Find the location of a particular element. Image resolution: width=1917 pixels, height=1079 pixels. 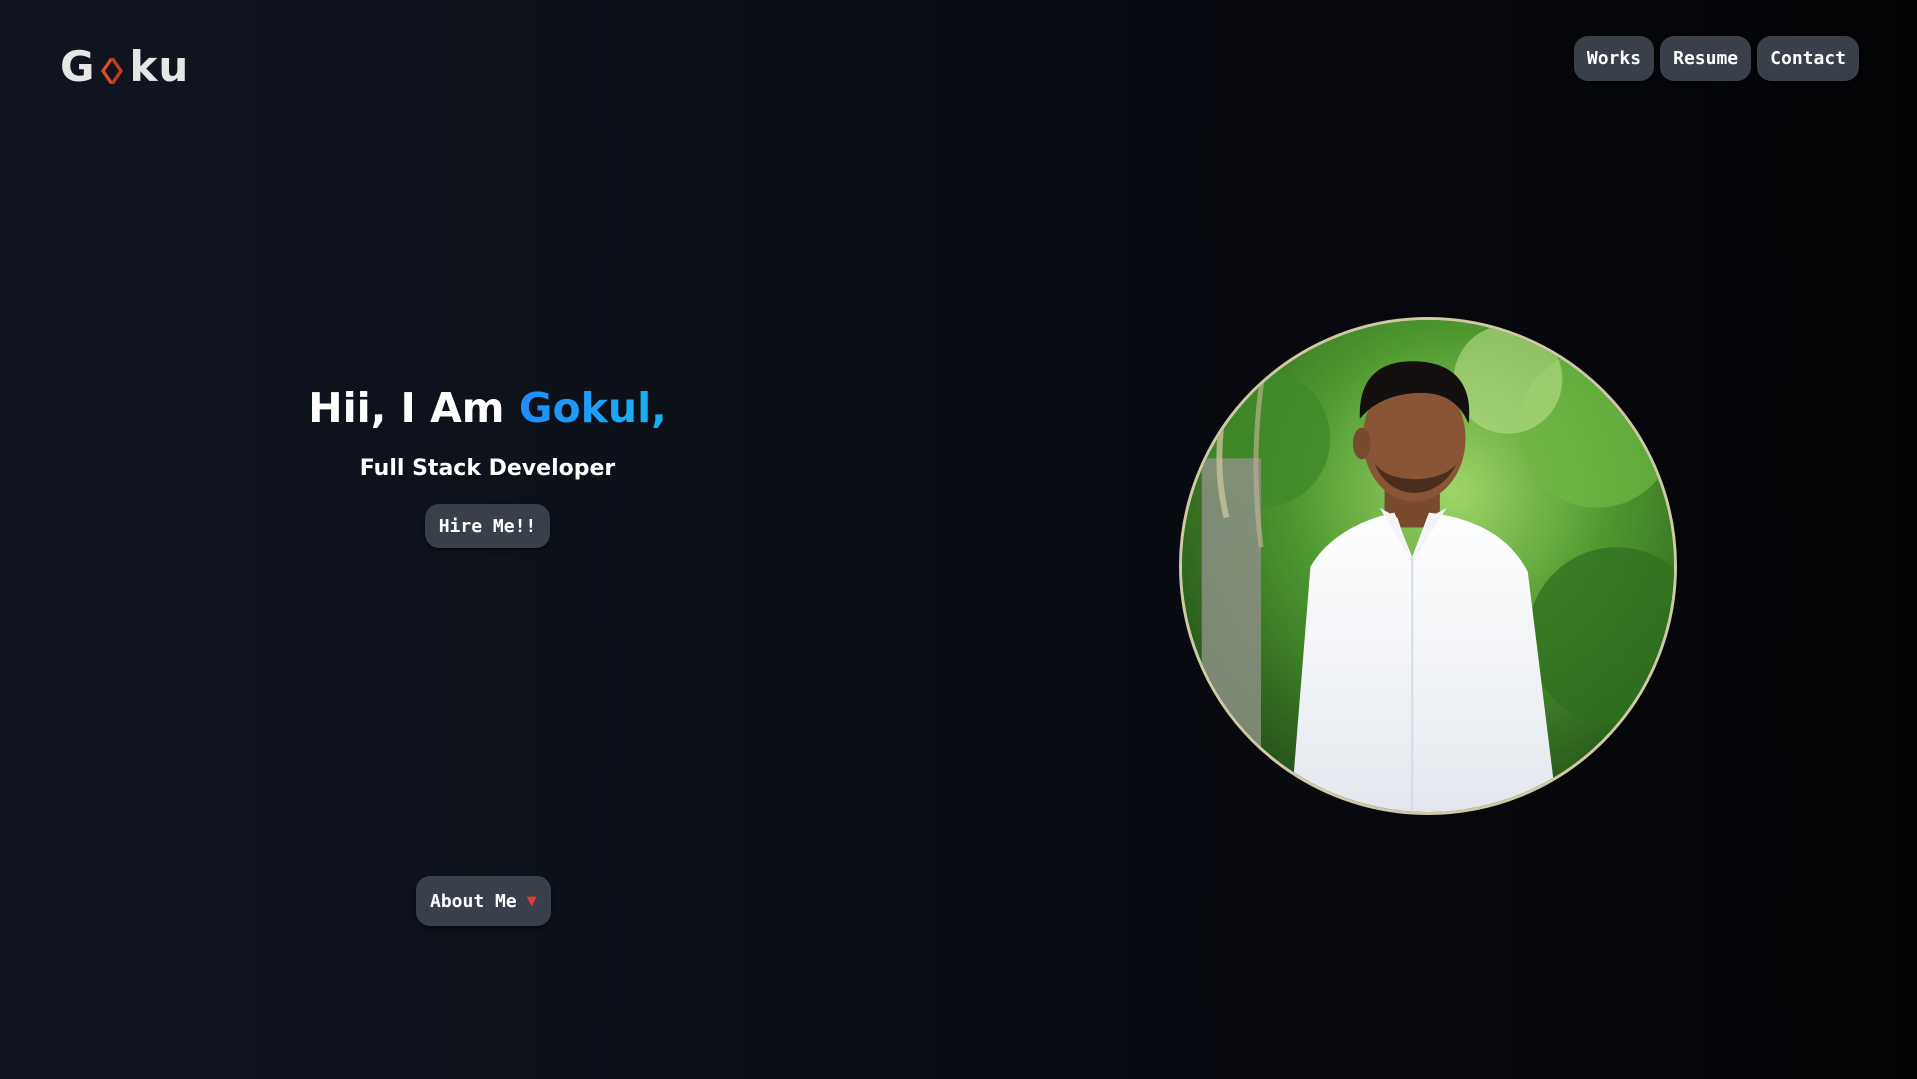

caret-down-icon: ▼ is located at coordinates (531, 901).